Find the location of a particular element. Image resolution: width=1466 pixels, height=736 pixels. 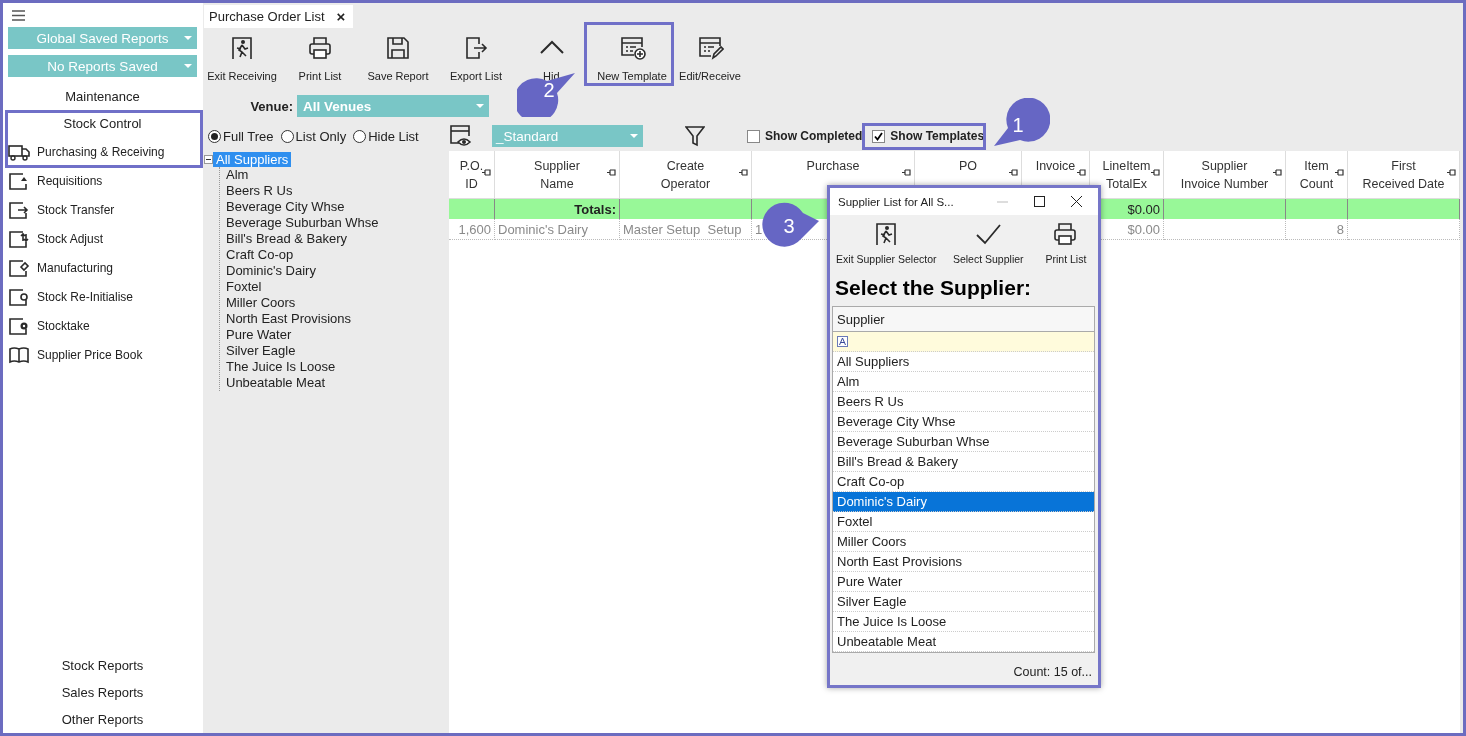

table-cell: Dominic's Dairy is located at coordinates (557, 229).